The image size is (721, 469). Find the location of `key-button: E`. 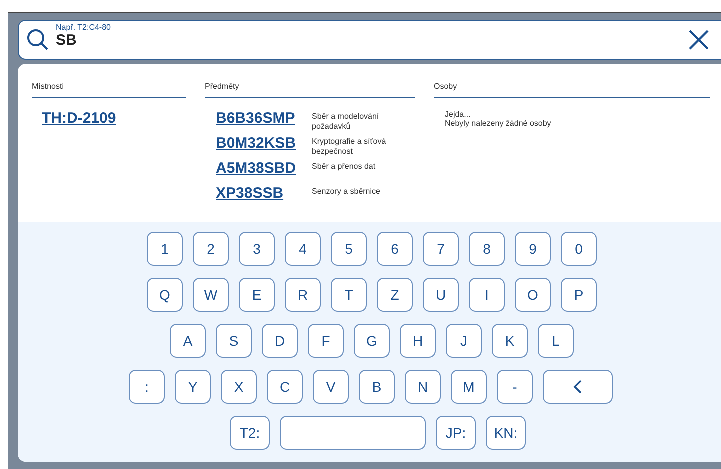

key-button: E is located at coordinates (257, 295).